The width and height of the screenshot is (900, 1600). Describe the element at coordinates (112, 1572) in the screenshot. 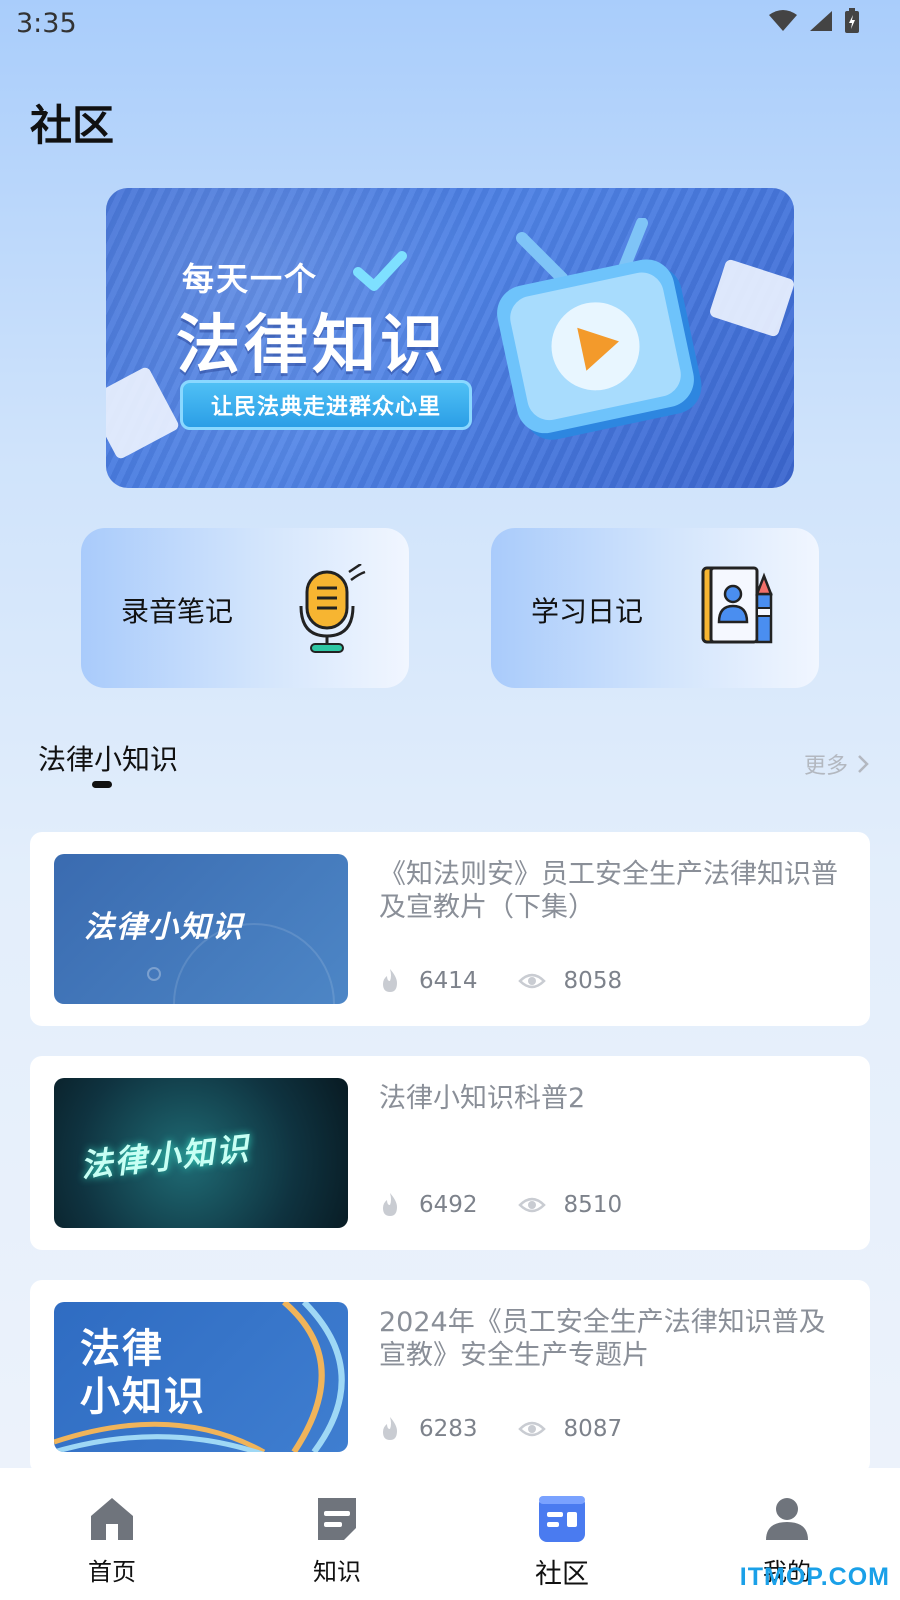

I see `tab-label: 首页` at that location.